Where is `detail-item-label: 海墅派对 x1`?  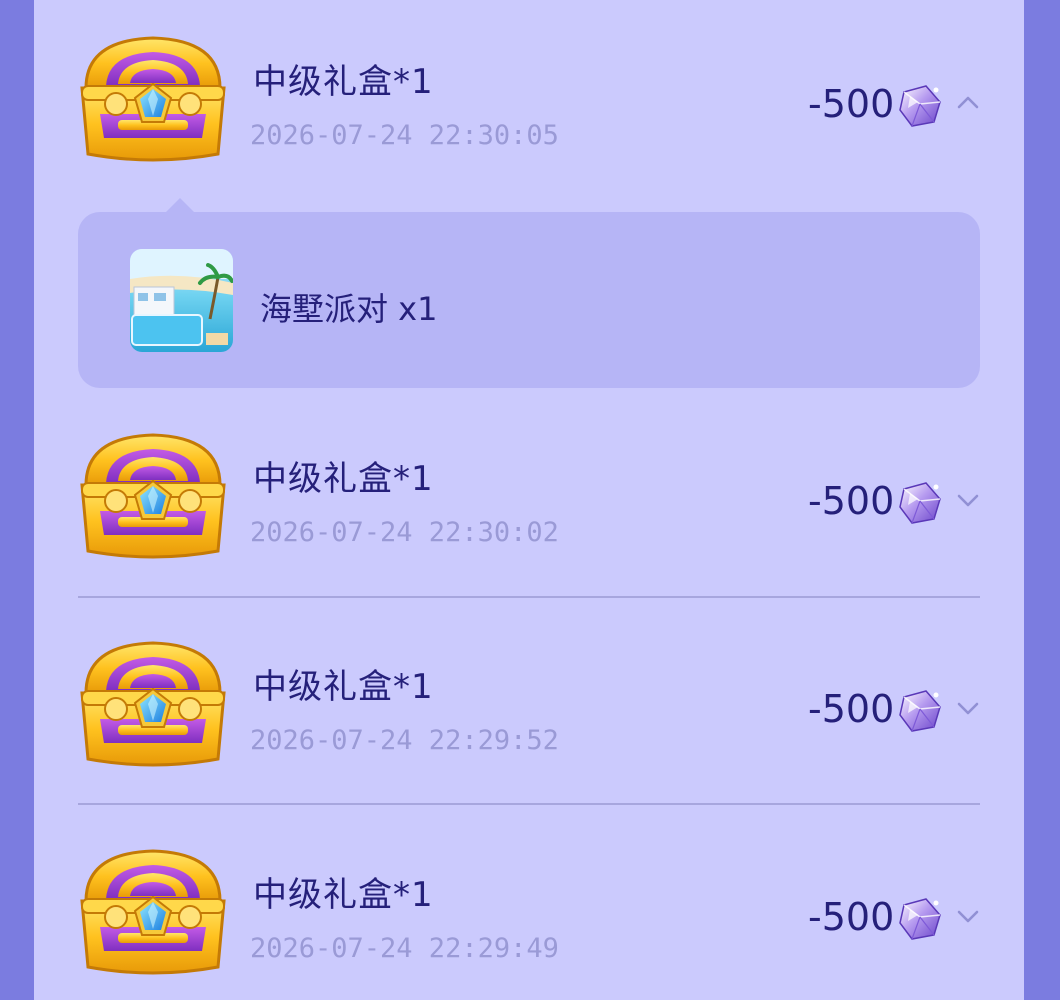
detail-item-label: 海墅派对 x1 is located at coordinates (349, 309).